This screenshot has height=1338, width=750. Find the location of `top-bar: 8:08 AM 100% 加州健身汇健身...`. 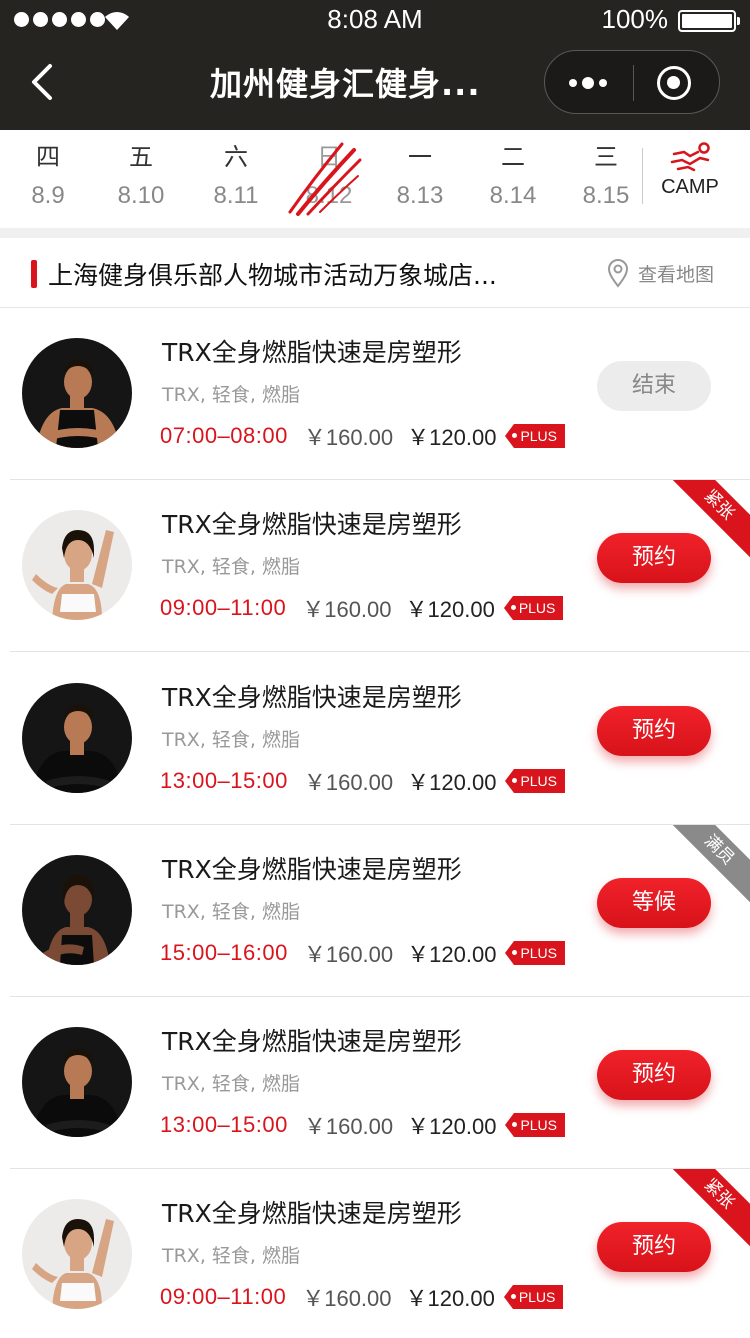

top-bar: 8:08 AM 100% 加州健身汇健身... is located at coordinates (375, 65).